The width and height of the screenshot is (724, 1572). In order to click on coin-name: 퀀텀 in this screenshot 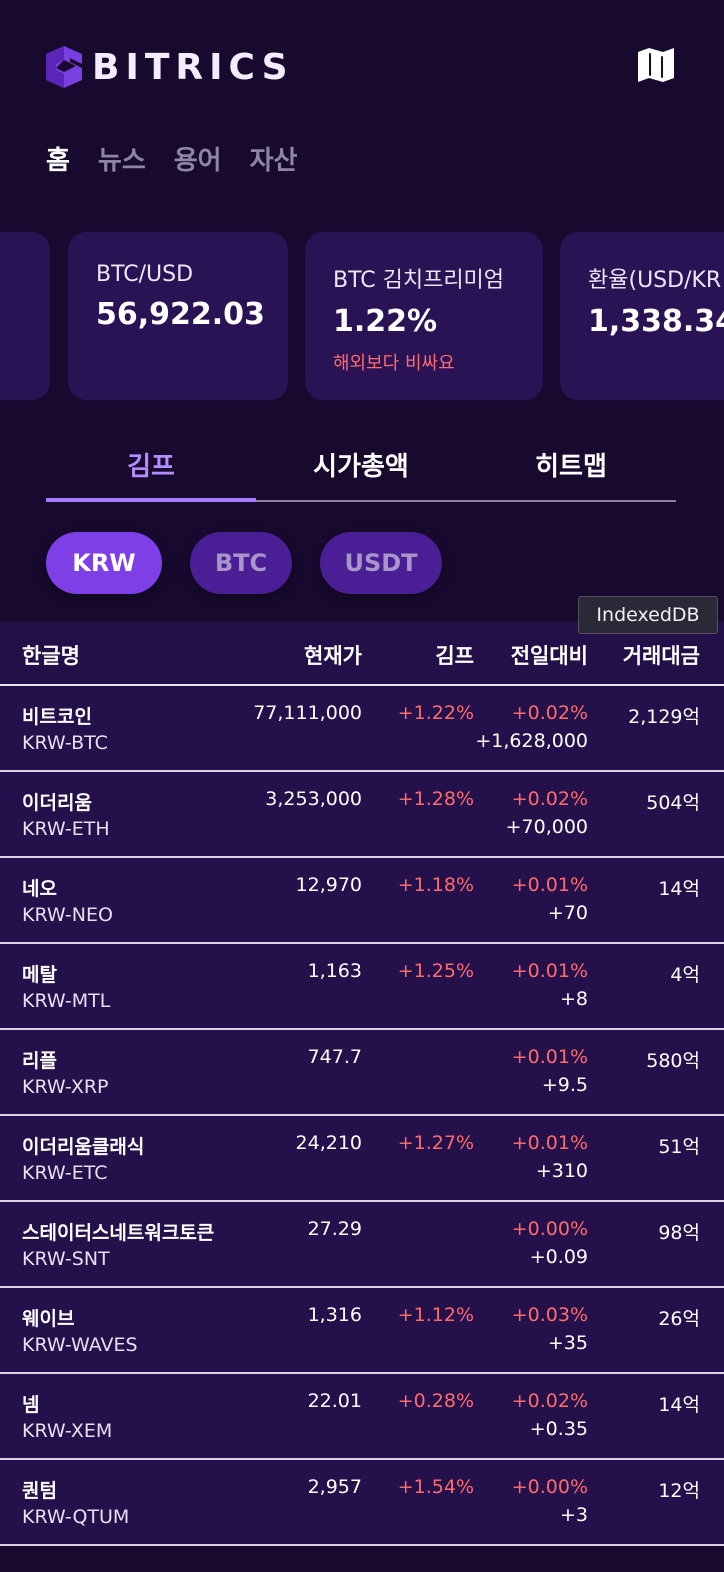, I will do `click(39, 1491)`.